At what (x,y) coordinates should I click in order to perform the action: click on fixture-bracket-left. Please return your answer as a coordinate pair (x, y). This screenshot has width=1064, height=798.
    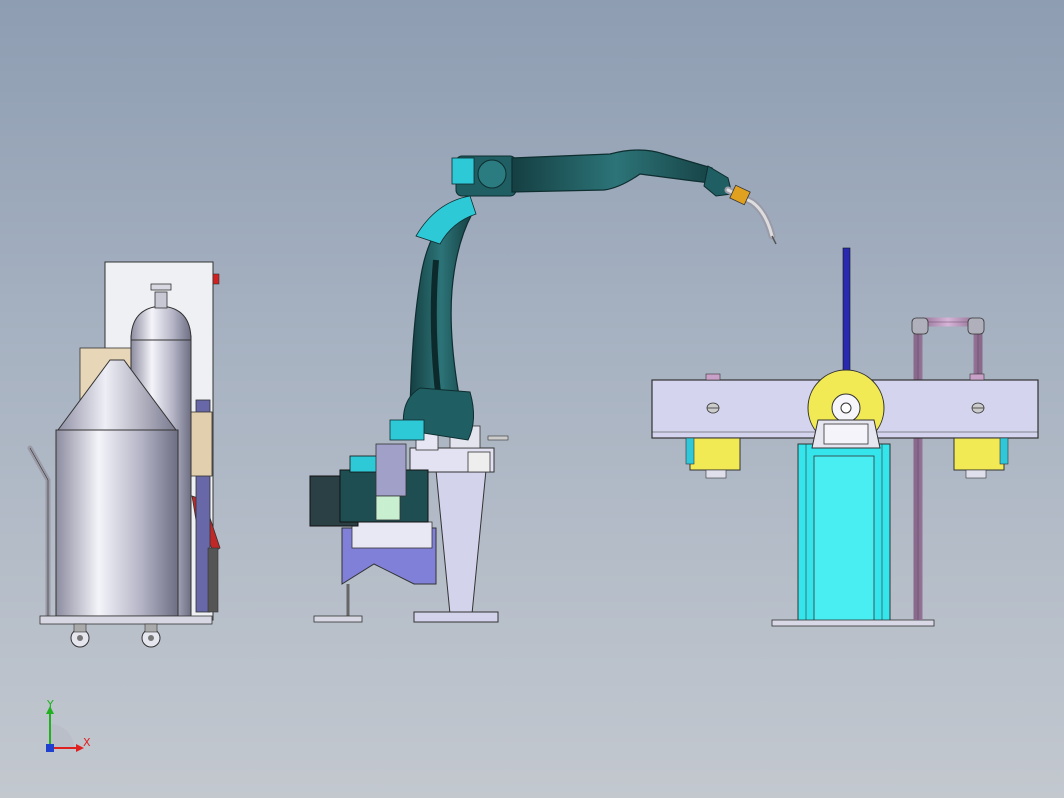
    Looking at the image, I should click on (715, 454).